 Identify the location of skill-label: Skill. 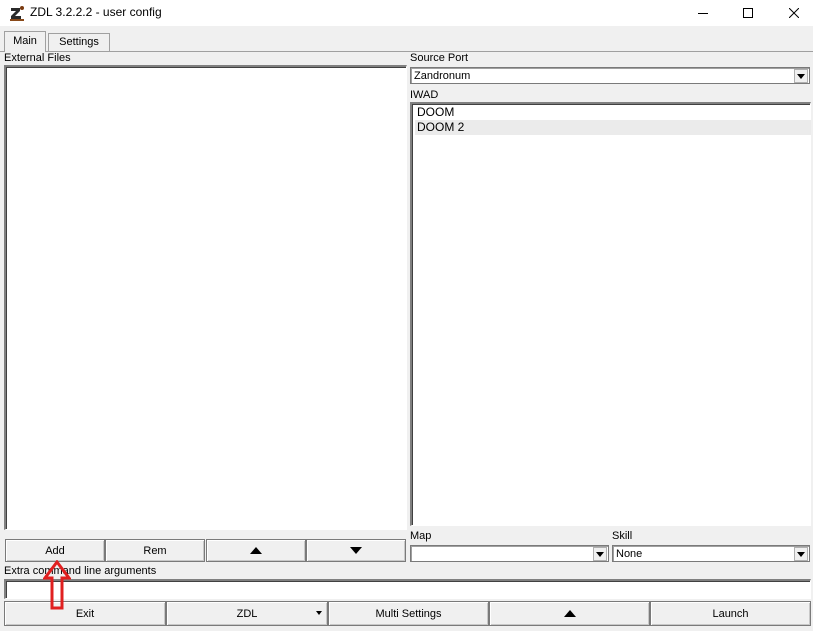
(622, 536).